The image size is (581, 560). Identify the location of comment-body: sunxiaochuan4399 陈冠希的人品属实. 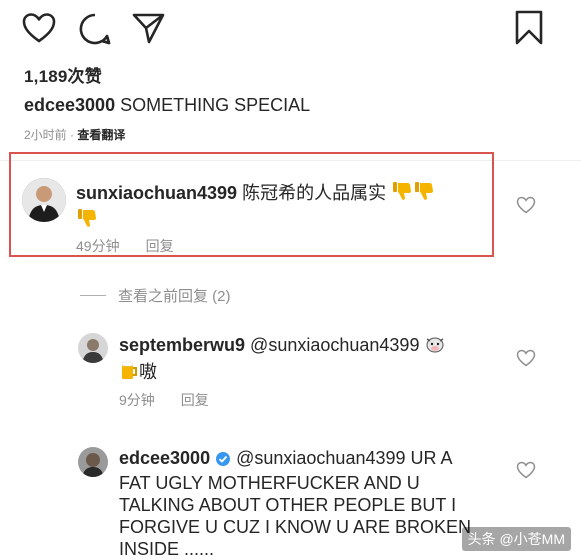
(276, 207).